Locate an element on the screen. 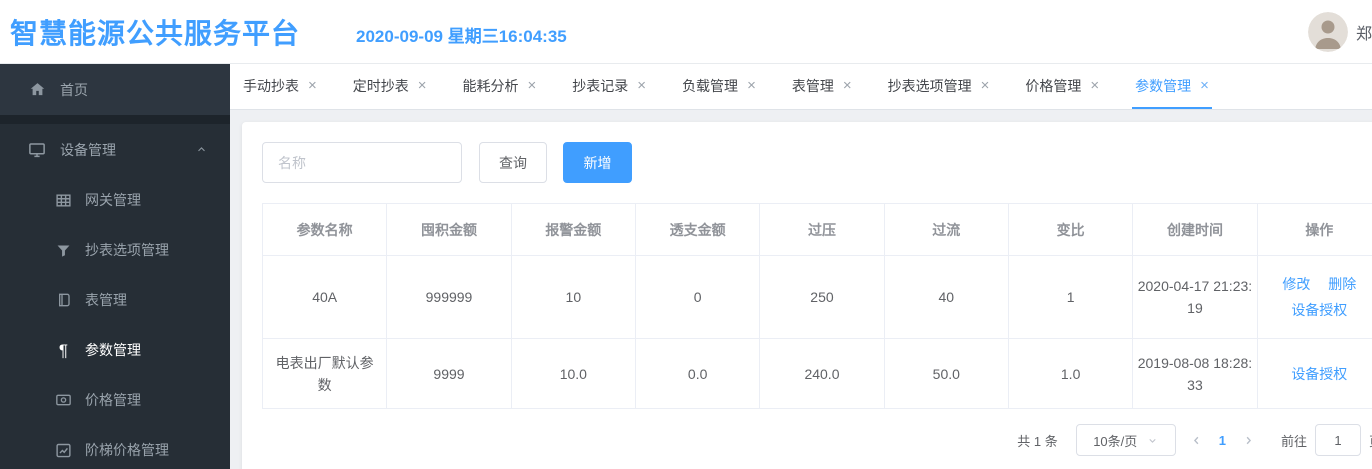 The height and width of the screenshot is (469, 1372). query-button: 查询 is located at coordinates (513, 162).